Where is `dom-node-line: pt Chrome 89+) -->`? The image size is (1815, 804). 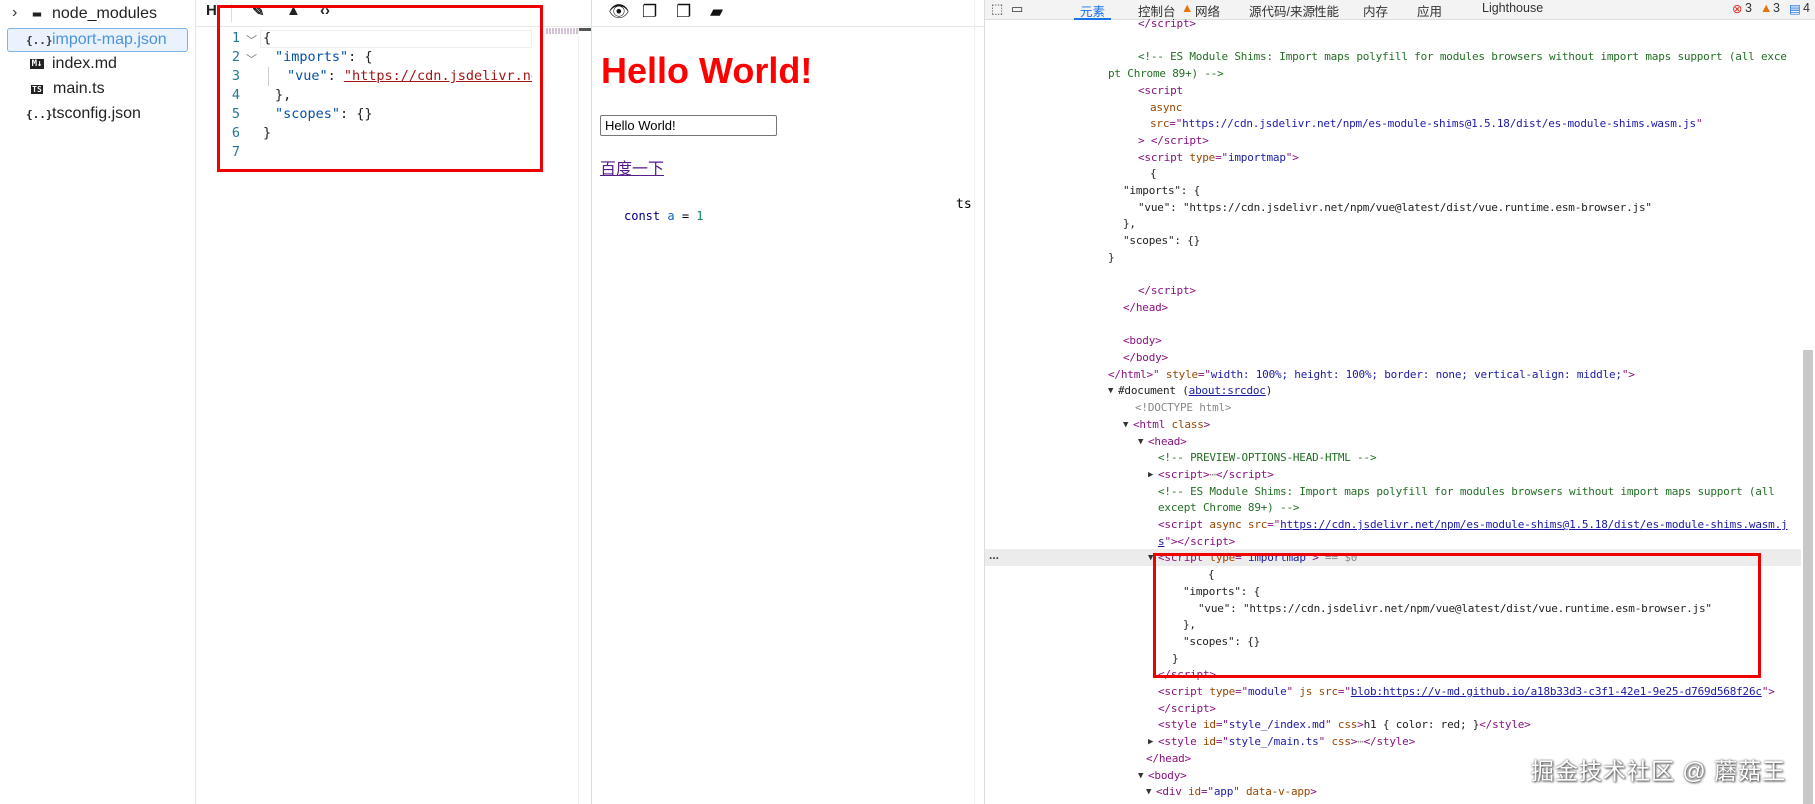 dom-node-line: pt Chrome 89+) --> is located at coordinates (1166, 74).